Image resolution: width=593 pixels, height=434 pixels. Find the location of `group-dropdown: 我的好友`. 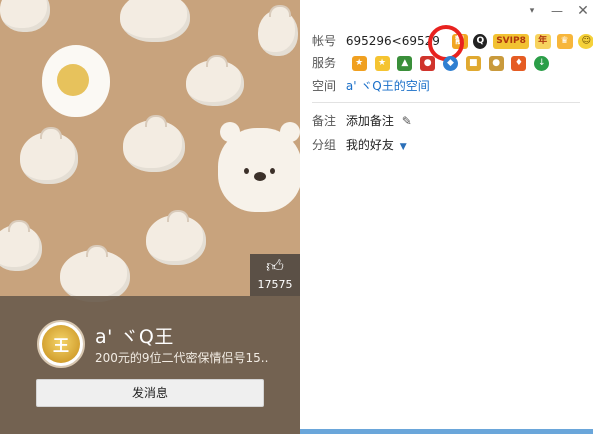

group-dropdown: 我的好友 is located at coordinates (370, 145).